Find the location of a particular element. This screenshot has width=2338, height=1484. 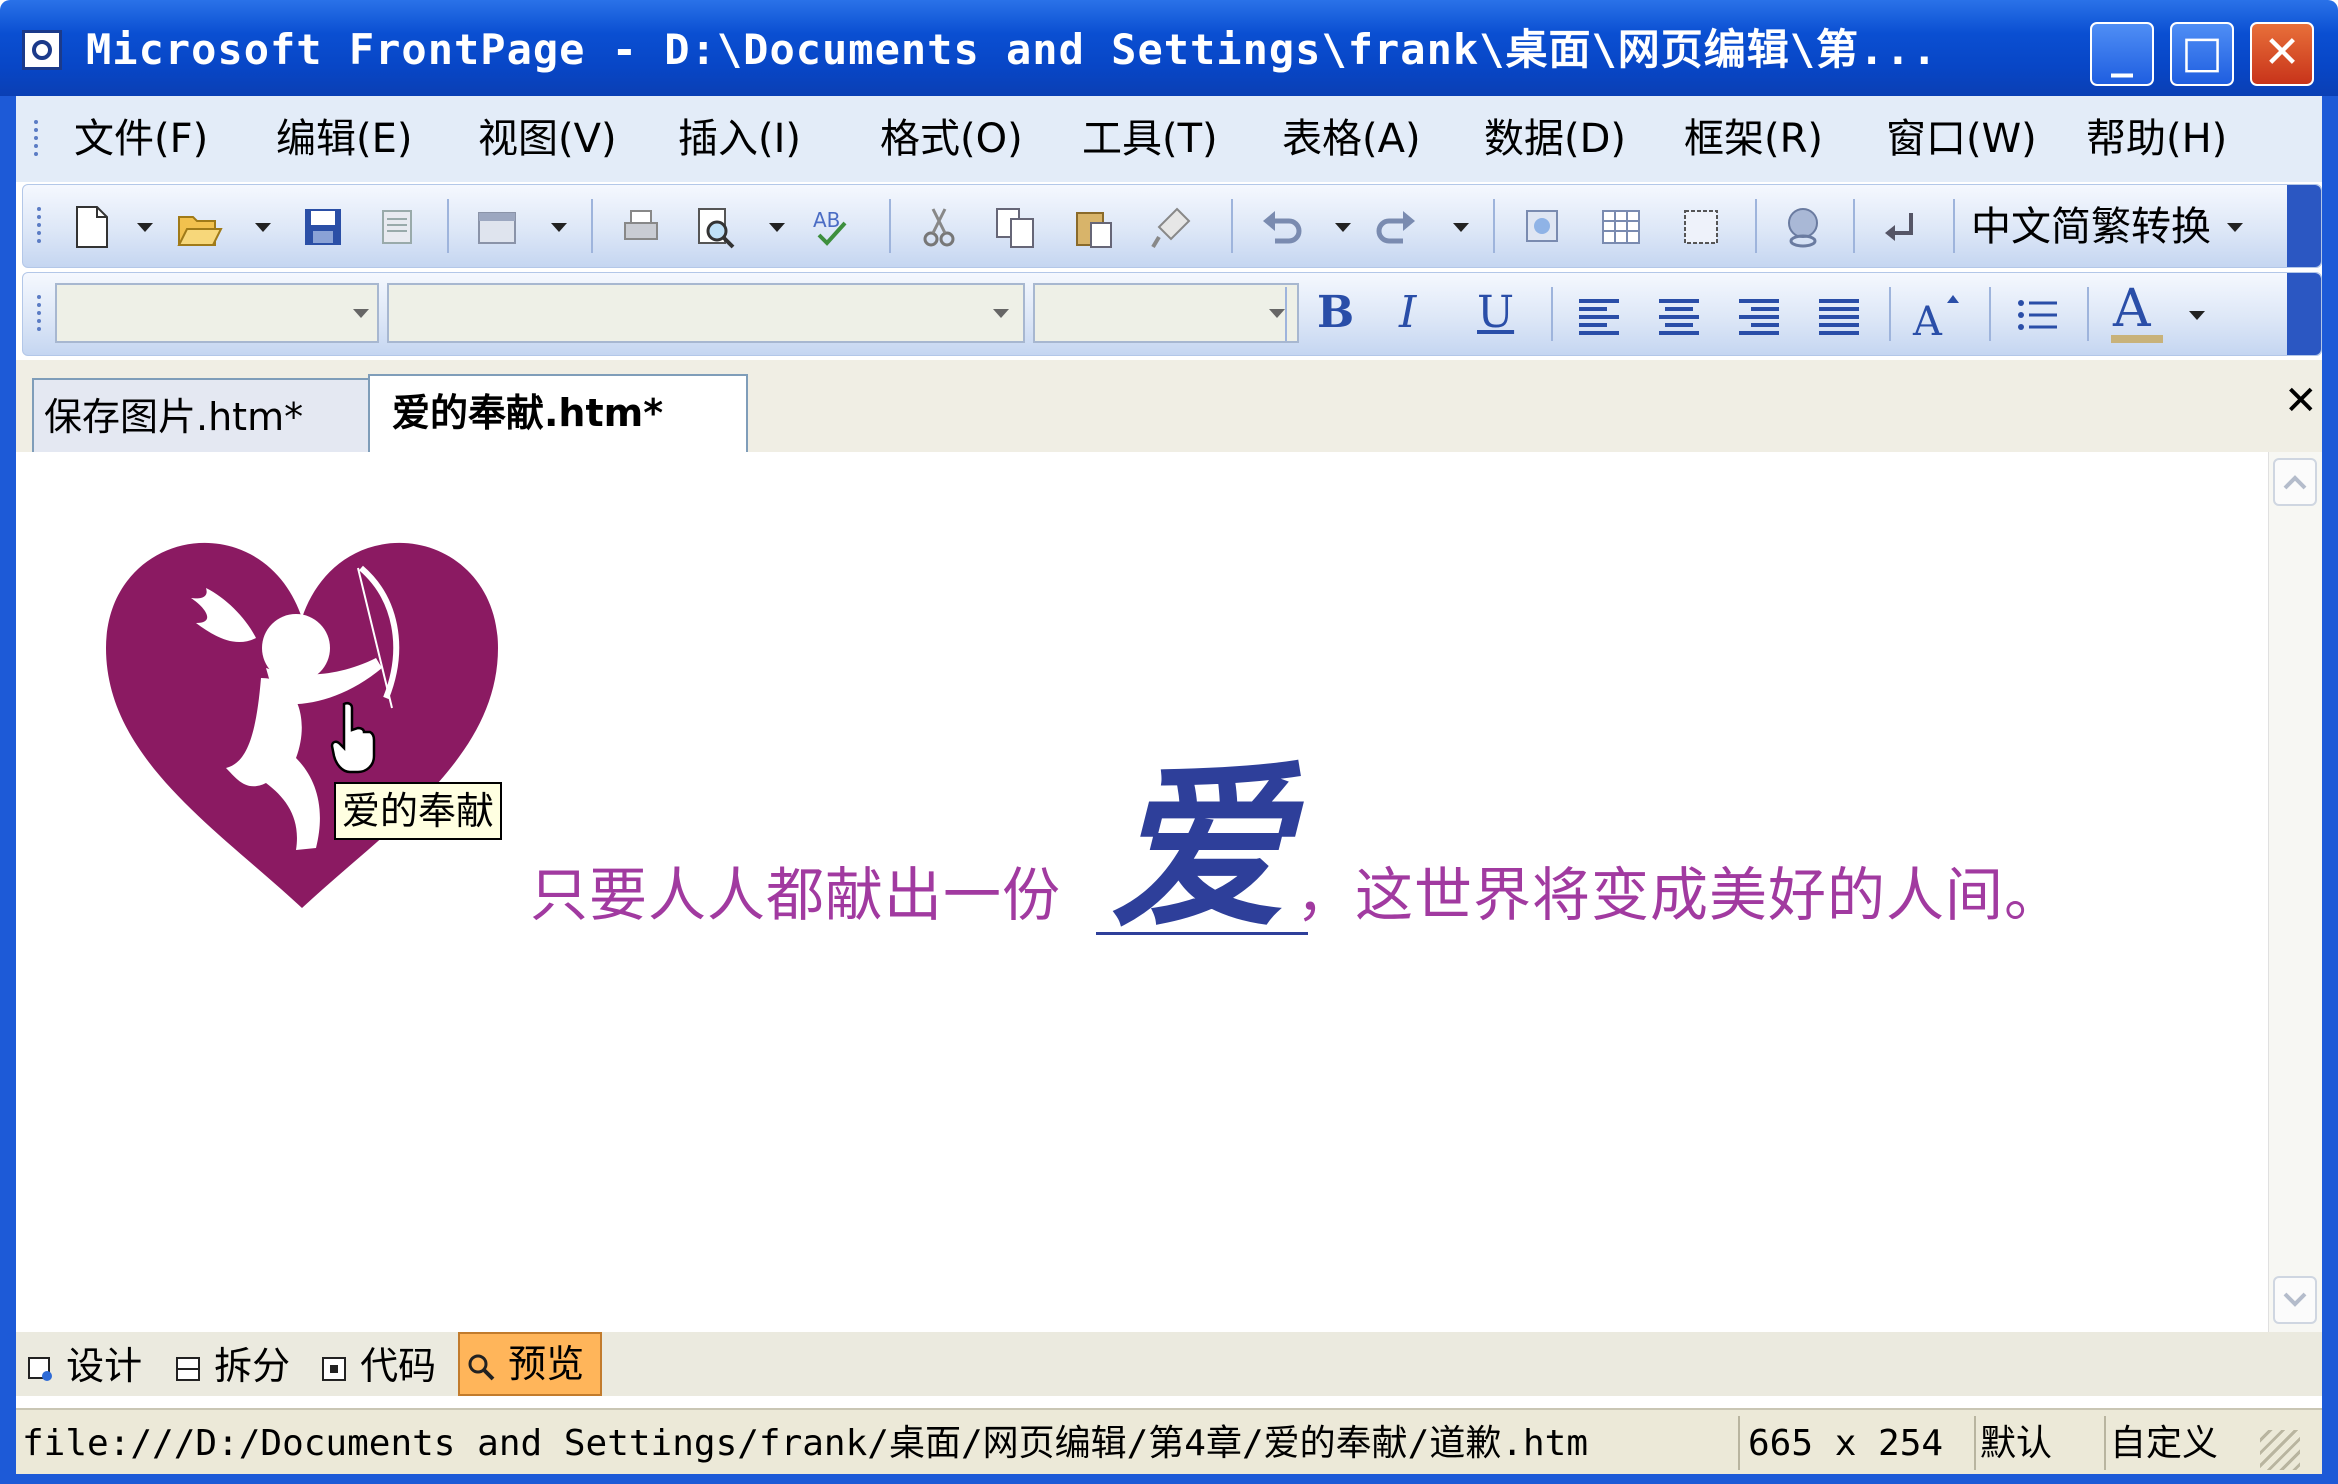

close-button: ✕ is located at coordinates (2282, 54).